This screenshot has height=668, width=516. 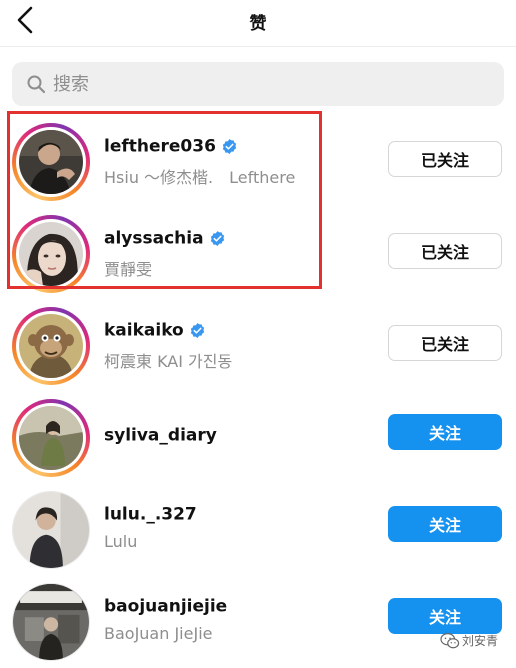 I want to click on user-row-kaikaiko: kaikaiko 柯震東 KAI 가진동 已关注, so click(x=258, y=346).